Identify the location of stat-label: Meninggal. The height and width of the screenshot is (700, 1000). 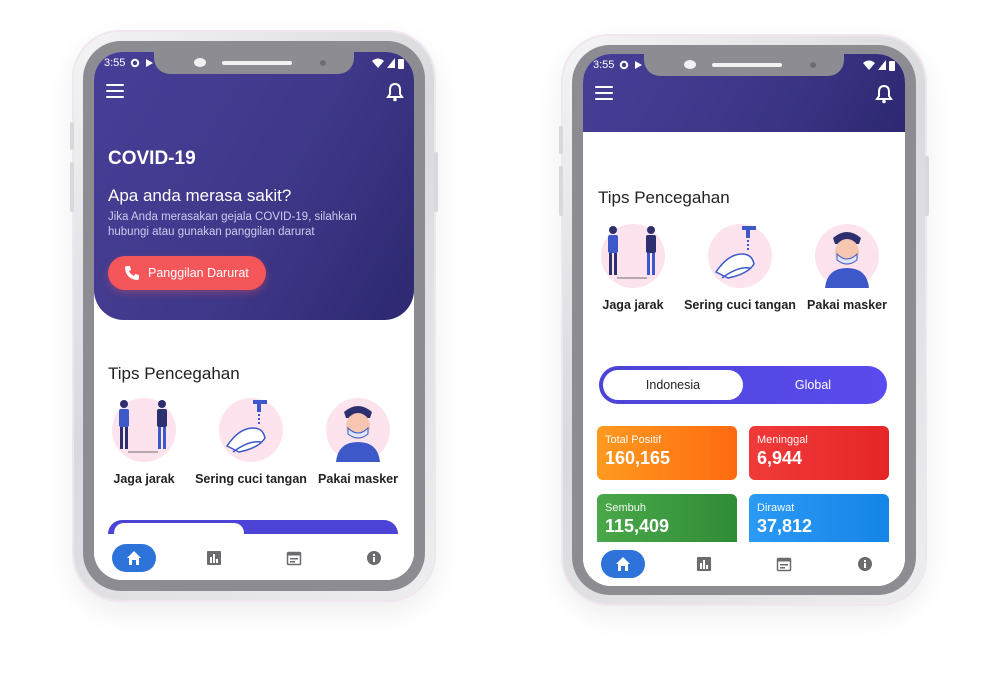
(782, 440).